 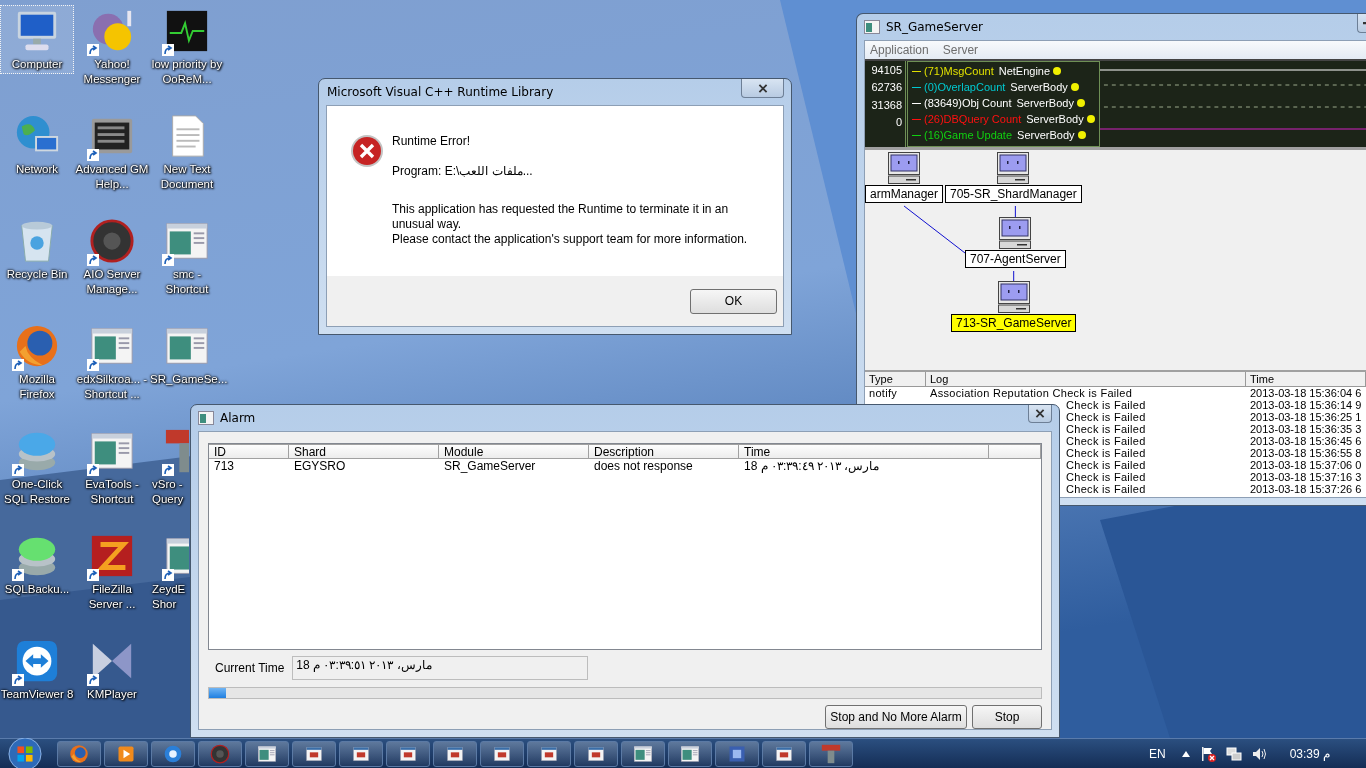 What do you see at coordinates (561, 217) in the screenshot?
I see `error-message: This application has requested the Runtime to terminate it in an unusual way.` at bounding box center [561, 217].